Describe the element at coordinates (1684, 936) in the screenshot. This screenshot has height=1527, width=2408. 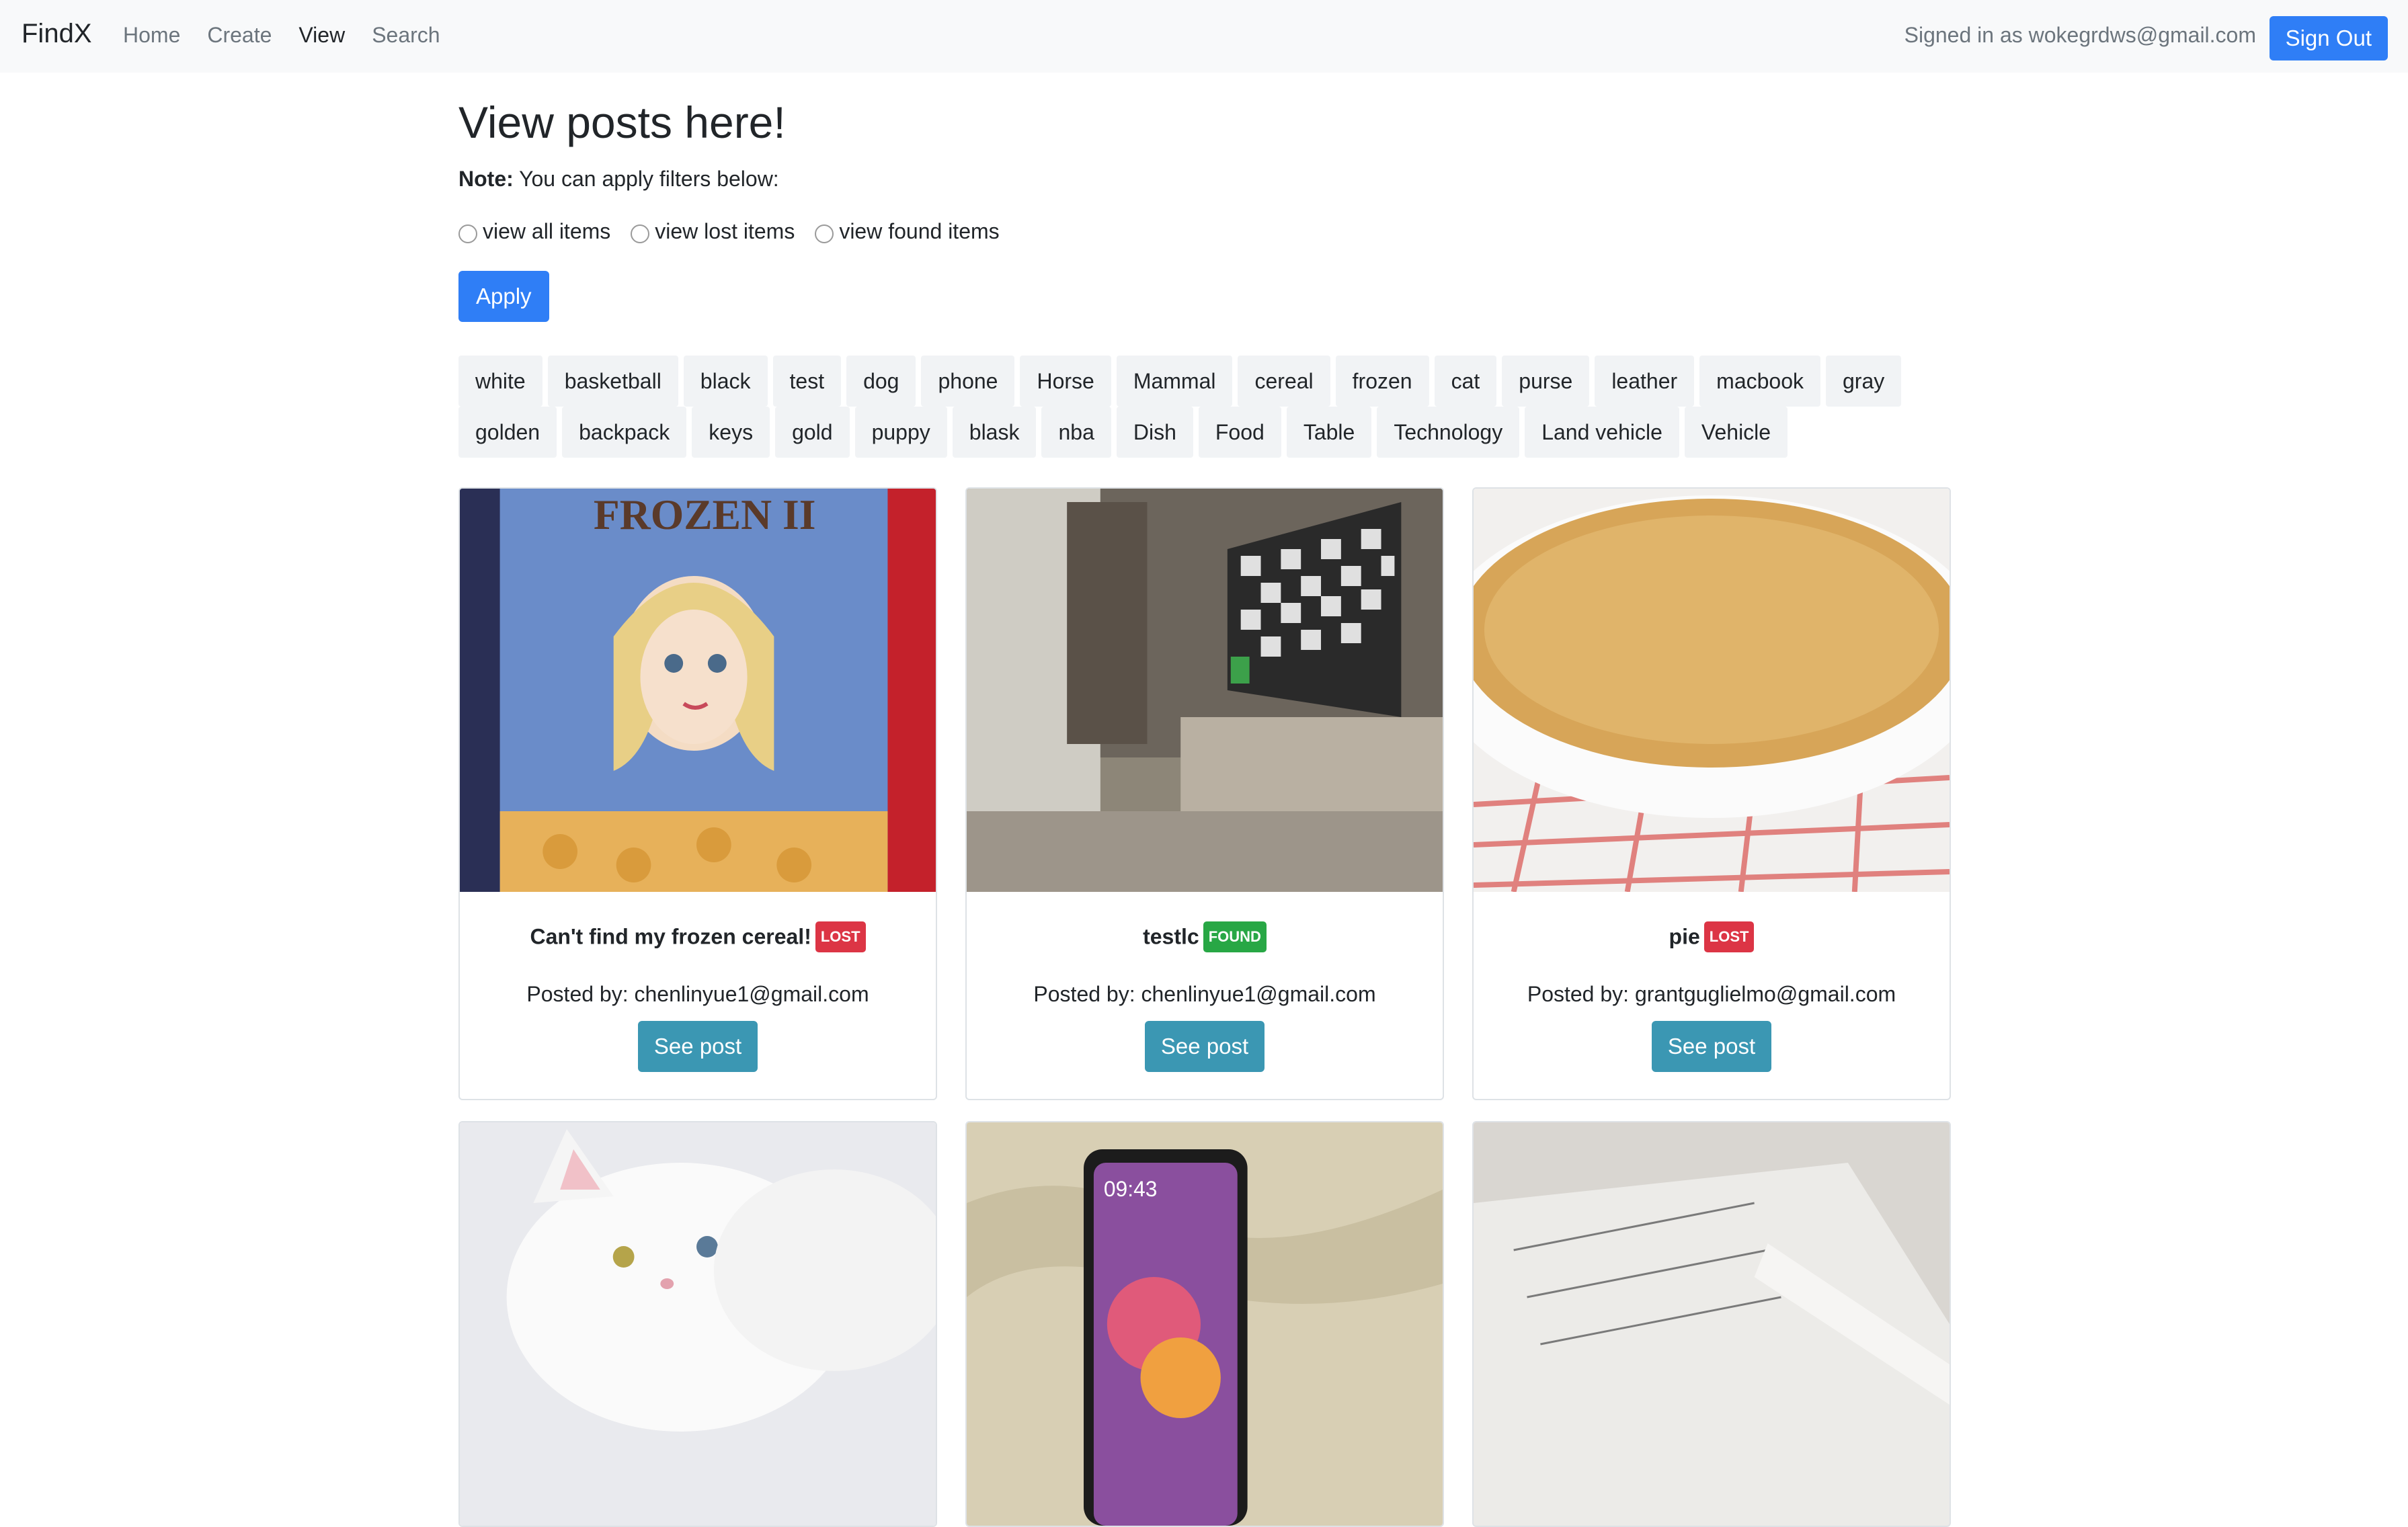
I see `post-title-text: pie` at that location.